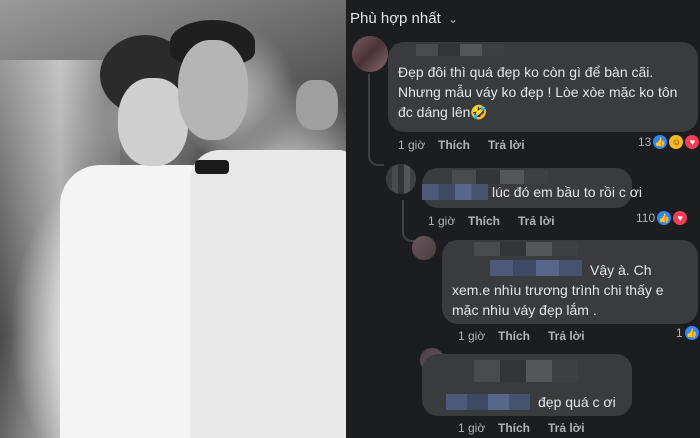 Image resolution: width=700 pixels, height=438 pixels. Describe the element at coordinates (369, 116) in the screenshot. I see `thread-line` at that location.